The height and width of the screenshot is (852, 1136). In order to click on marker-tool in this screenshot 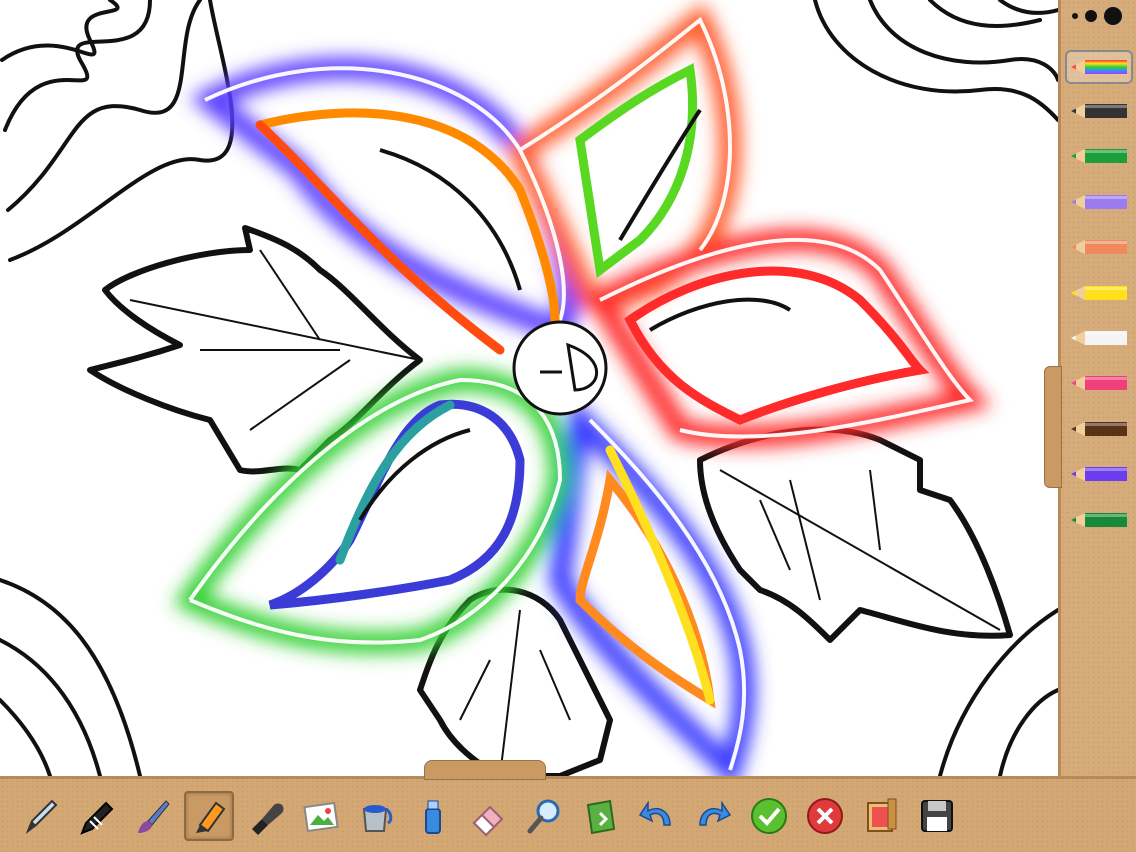, I will do `click(209, 815)`.